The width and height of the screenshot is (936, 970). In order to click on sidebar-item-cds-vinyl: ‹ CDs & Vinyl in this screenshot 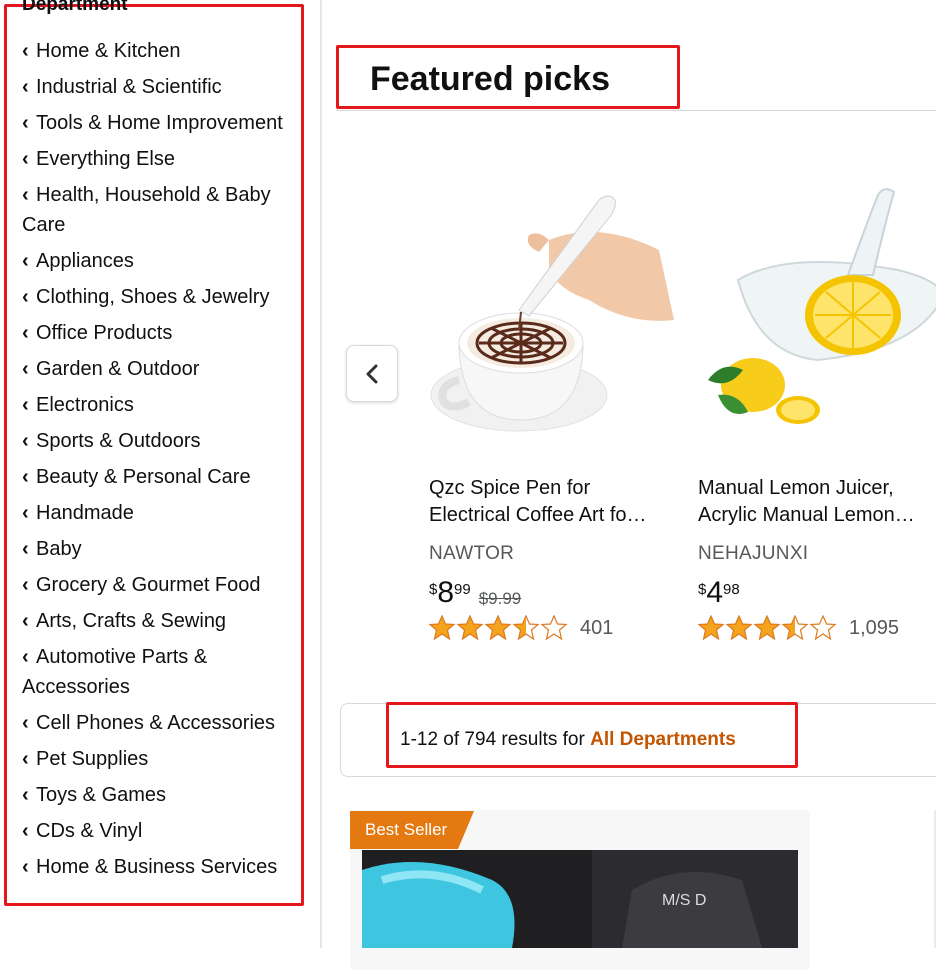, I will do `click(163, 831)`.